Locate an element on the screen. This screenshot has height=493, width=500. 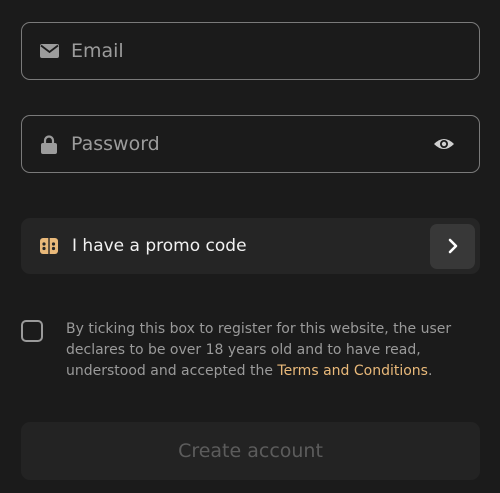
terms-link: Terms and Conditions is located at coordinates (352, 371).